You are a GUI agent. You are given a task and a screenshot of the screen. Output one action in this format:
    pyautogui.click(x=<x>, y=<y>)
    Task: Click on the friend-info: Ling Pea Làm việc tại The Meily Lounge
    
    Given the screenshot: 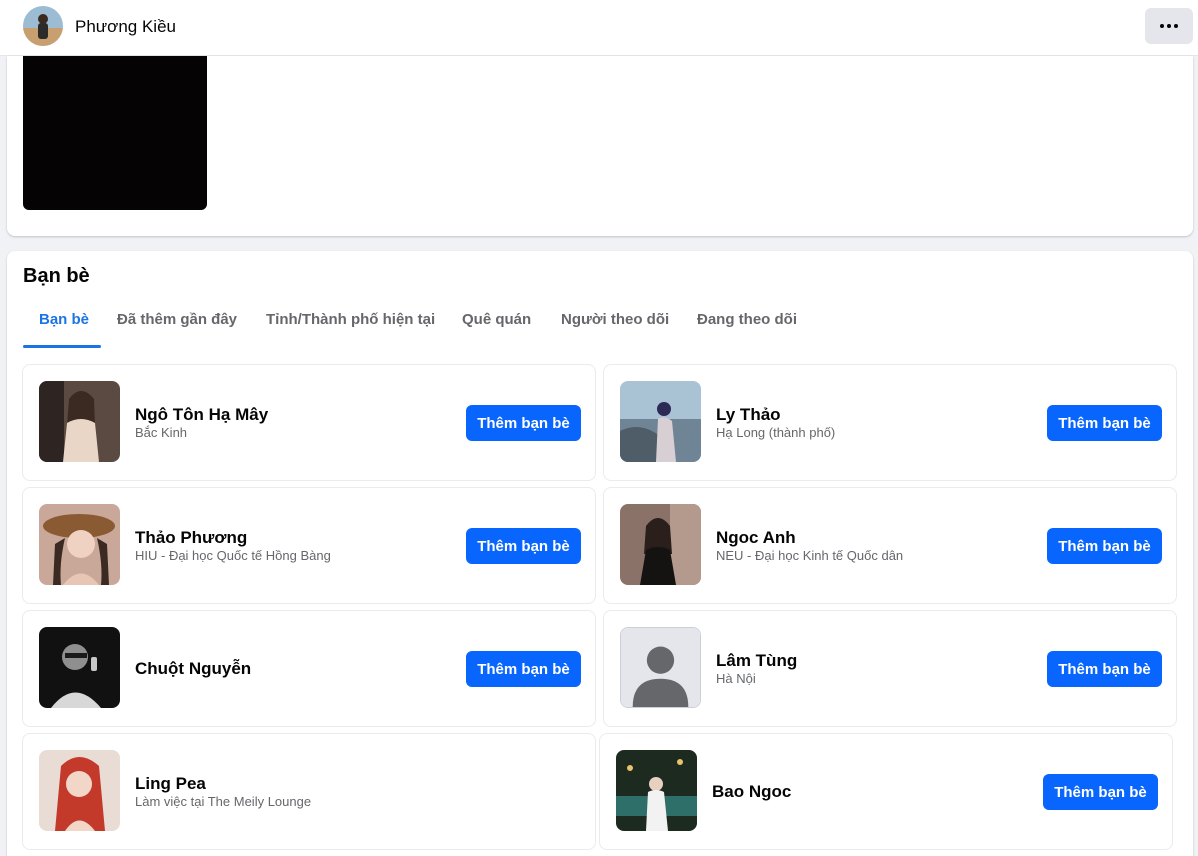 What is the action you would take?
    pyautogui.click(x=223, y=791)
    